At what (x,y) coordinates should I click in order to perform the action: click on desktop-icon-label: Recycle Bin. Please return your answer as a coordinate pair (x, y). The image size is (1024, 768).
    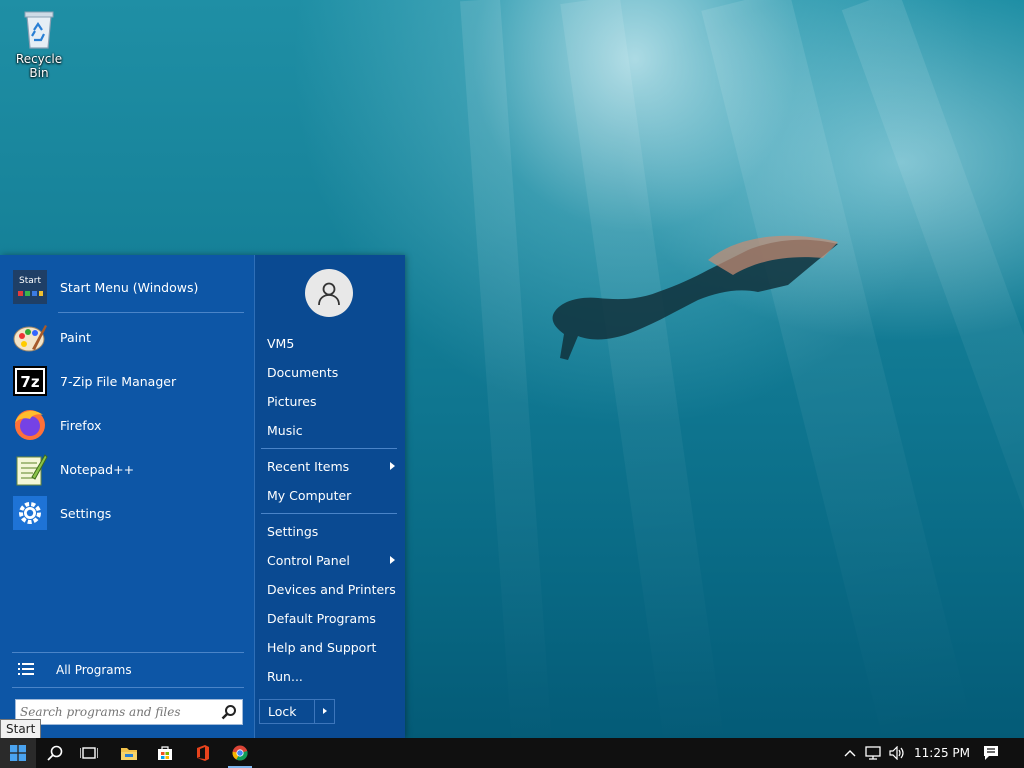
    Looking at the image, I should click on (39, 66).